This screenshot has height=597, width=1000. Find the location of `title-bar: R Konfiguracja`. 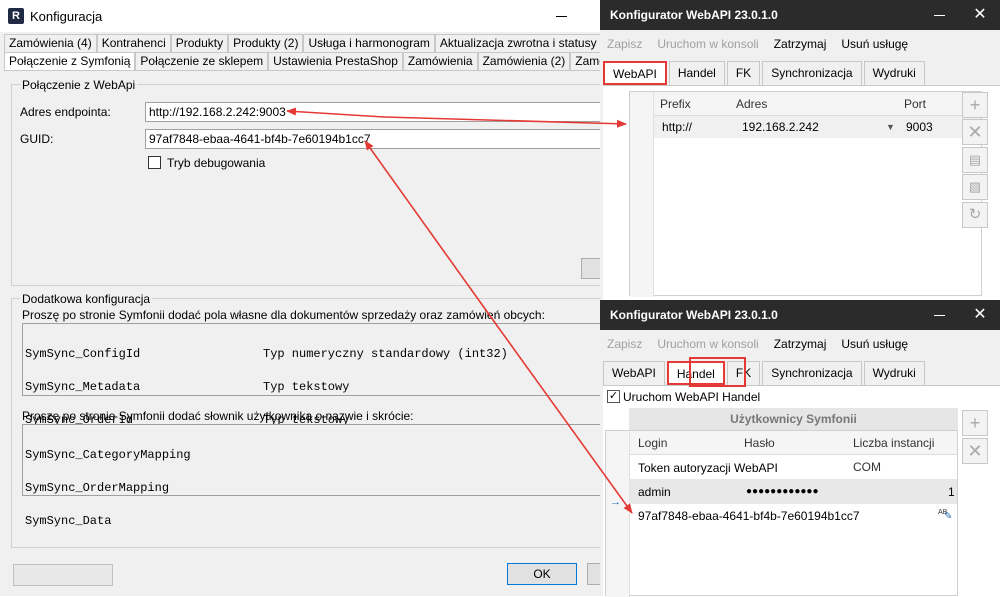

title-bar: R Konfiguracja is located at coordinates (300, 16).